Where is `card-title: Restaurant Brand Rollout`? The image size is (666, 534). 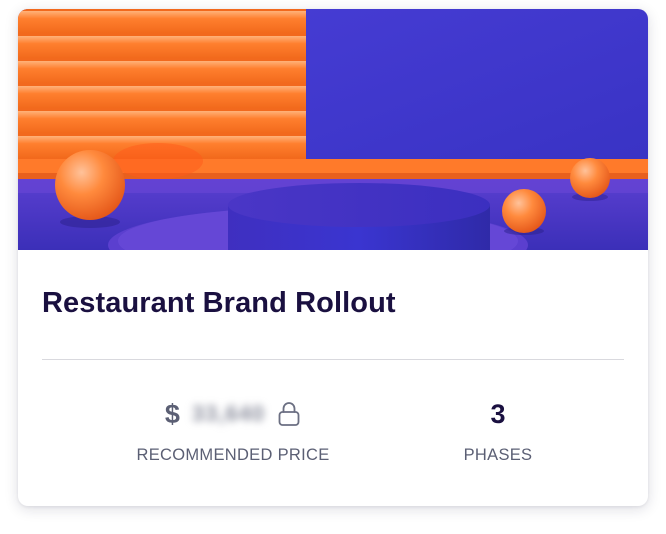
card-title: Restaurant Brand Rollout is located at coordinates (219, 303).